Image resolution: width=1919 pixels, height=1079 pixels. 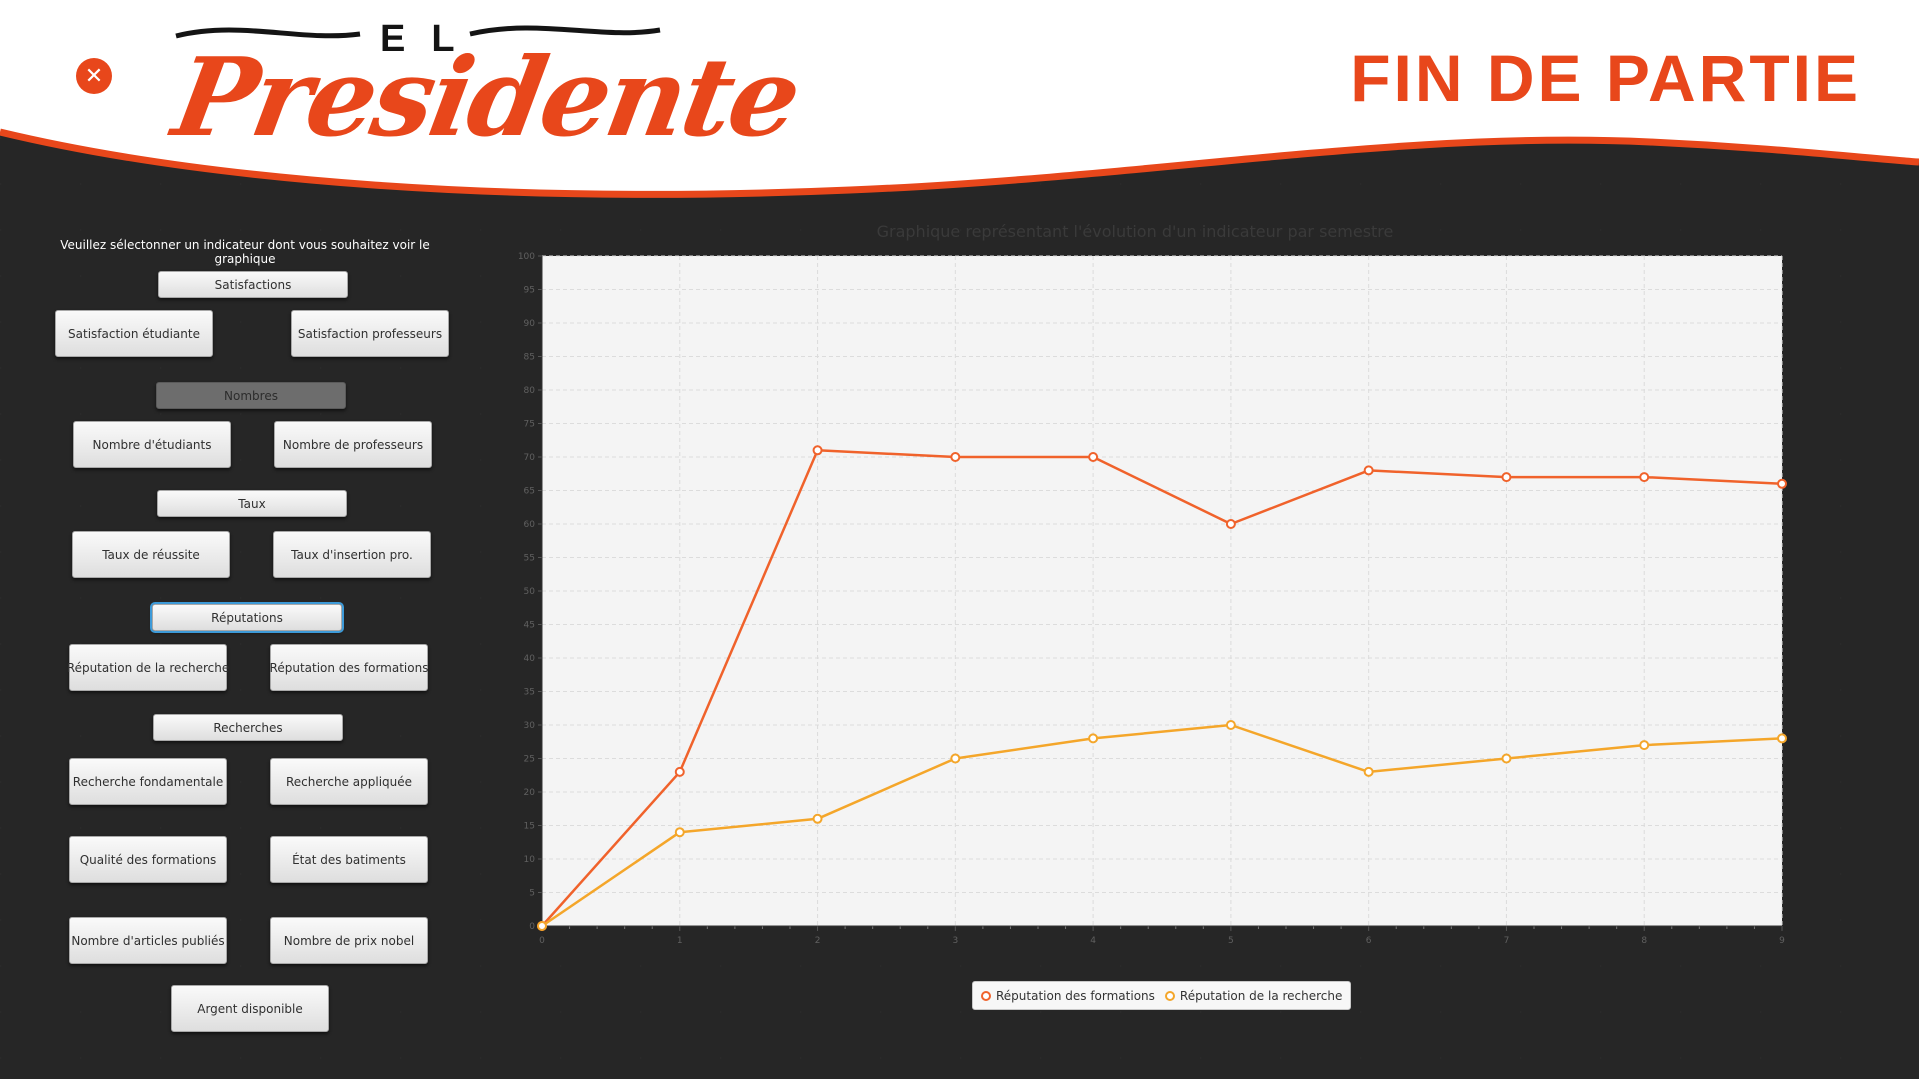 What do you see at coordinates (352, 554) in the screenshot?
I see `taux-insertion-button: Taux d'insertion pro.` at bounding box center [352, 554].